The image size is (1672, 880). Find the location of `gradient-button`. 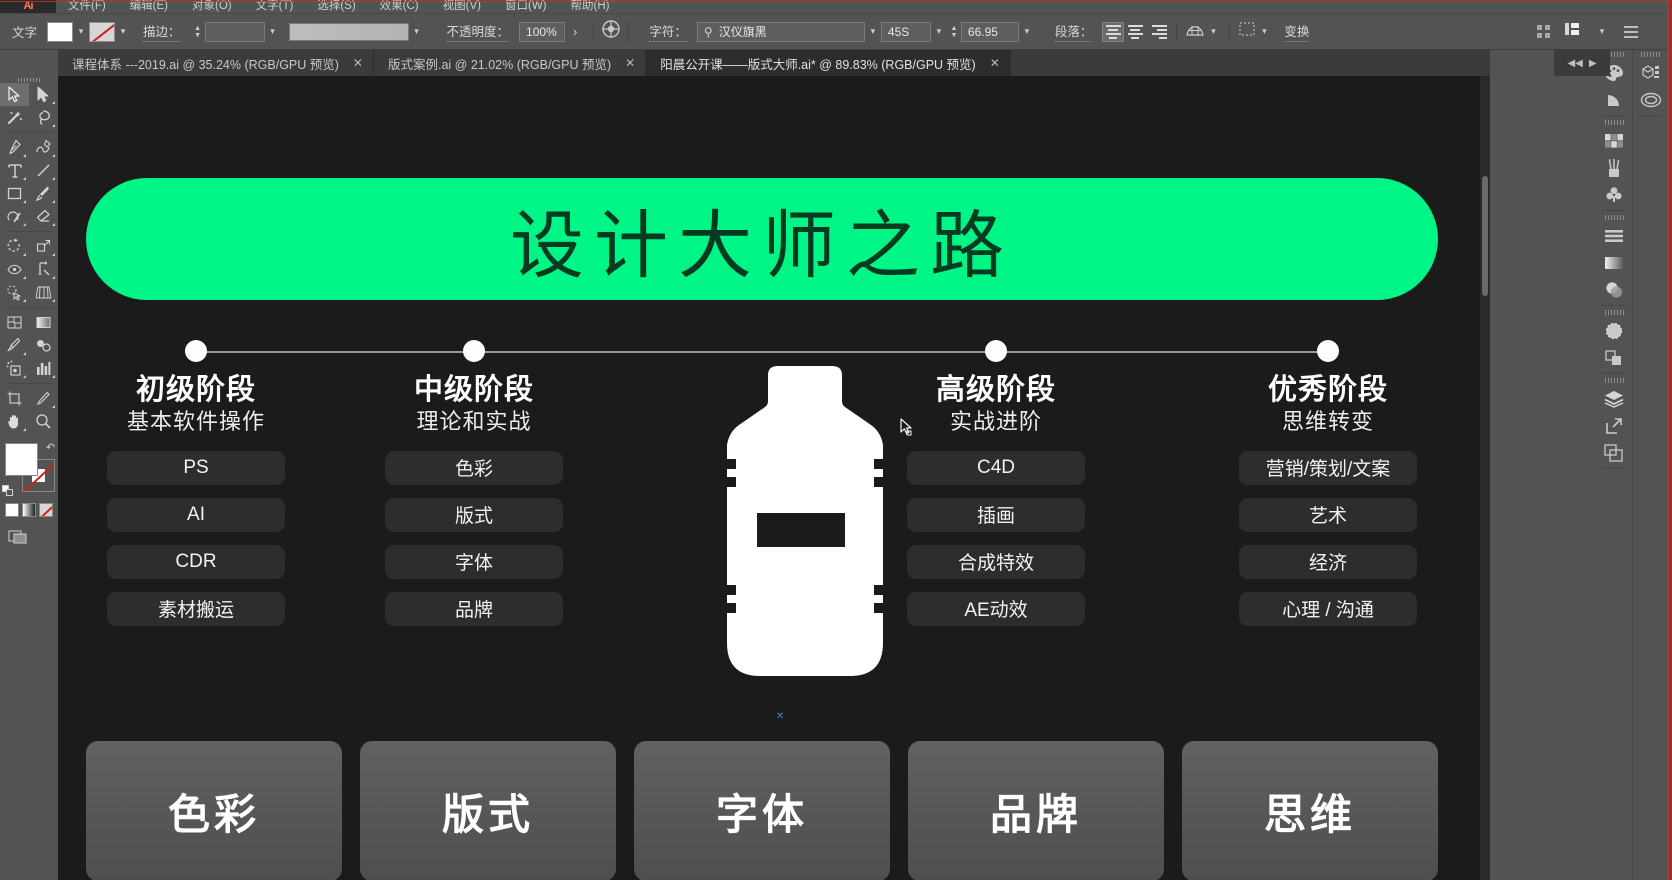

gradient-button is located at coordinates (29, 510).